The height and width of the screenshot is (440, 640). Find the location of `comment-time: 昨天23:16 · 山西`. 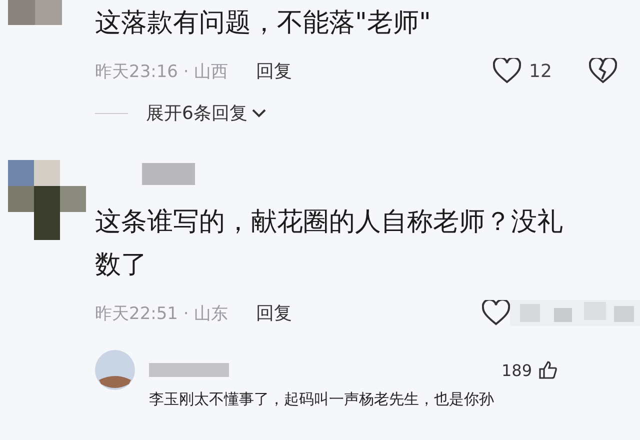

comment-time: 昨天23:16 · 山西 is located at coordinates (161, 71).